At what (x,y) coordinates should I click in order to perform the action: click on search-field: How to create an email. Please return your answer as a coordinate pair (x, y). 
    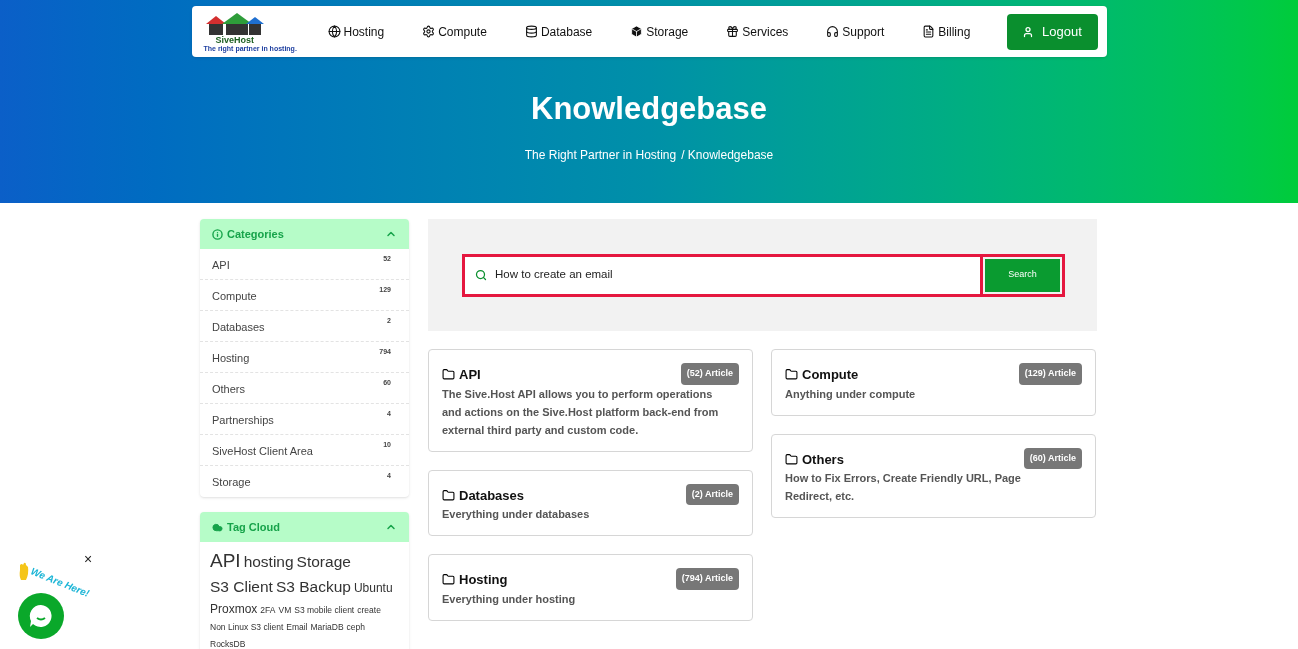
    Looking at the image, I should click on (724, 275).